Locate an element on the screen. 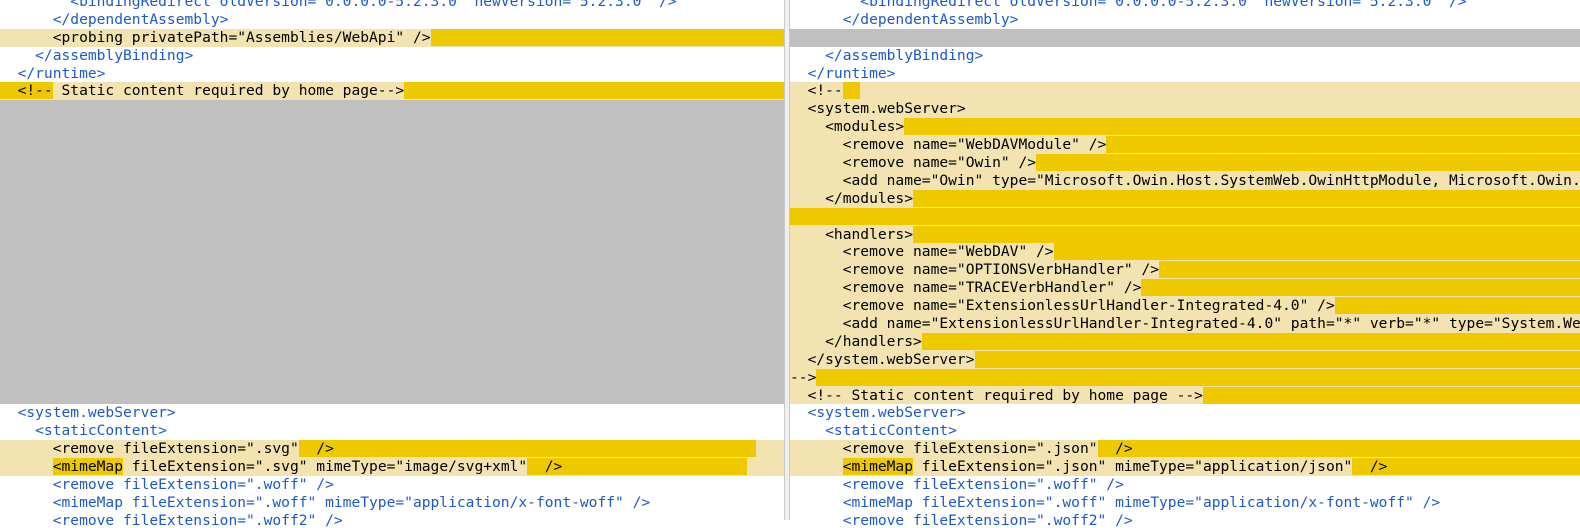 This screenshot has width=1580, height=528. code-text: <staticContent> is located at coordinates (83, 431).